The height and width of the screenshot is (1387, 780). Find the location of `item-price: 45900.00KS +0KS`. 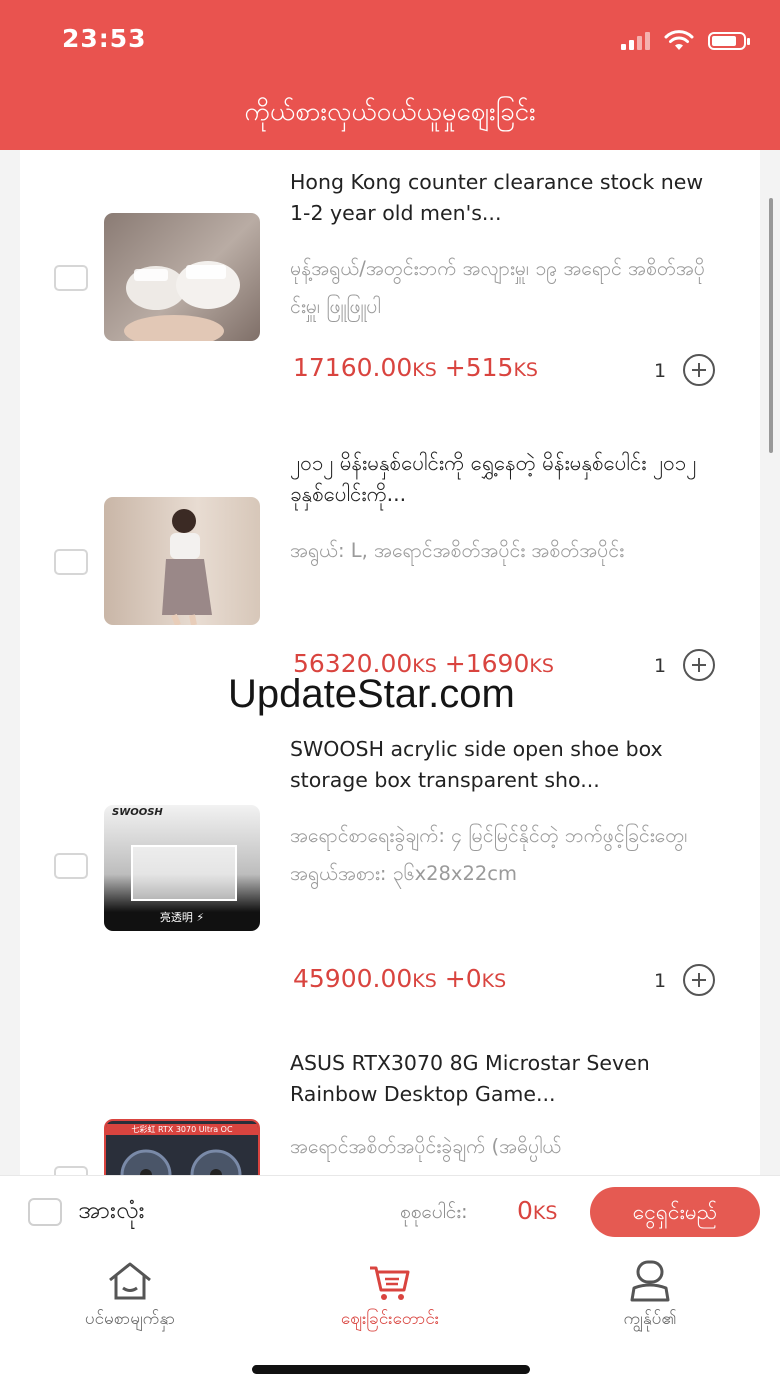

item-price: 45900.00KS +0KS is located at coordinates (399, 978).